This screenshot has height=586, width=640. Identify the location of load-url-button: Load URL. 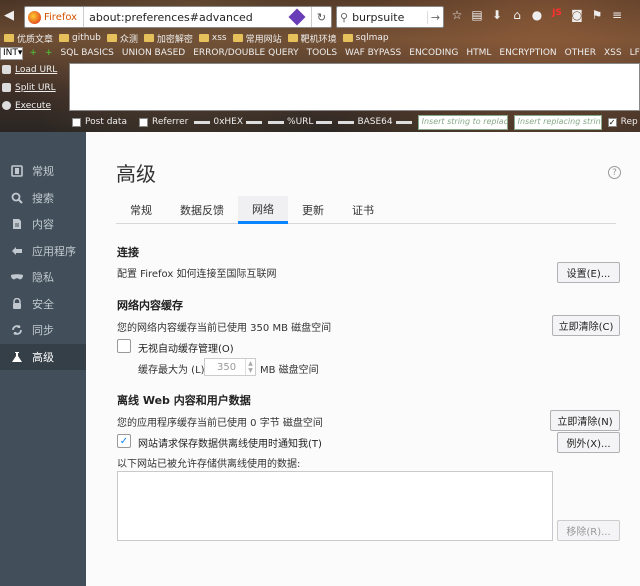
(34, 69).